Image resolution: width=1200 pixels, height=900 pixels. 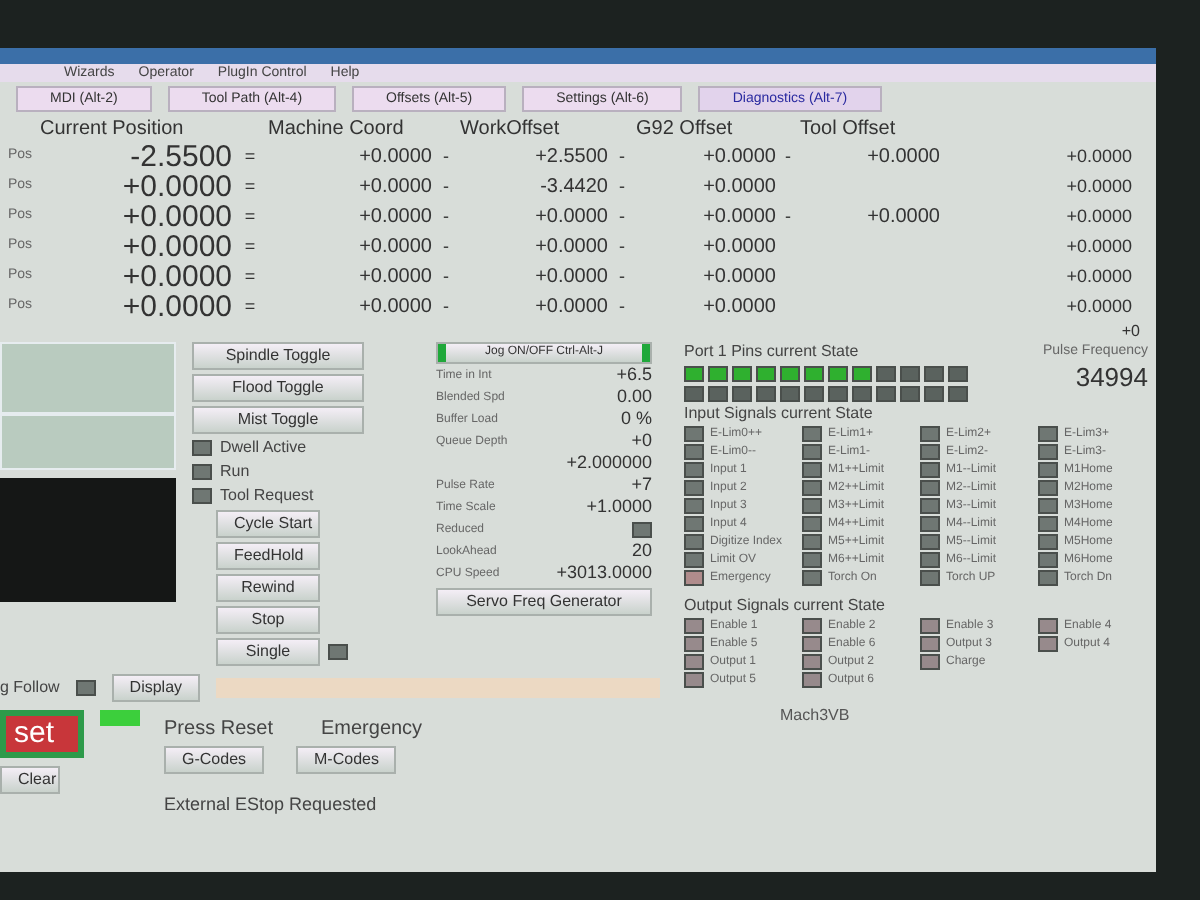 What do you see at coordinates (267, 496) in the screenshot?
I see `label: Tool Request` at bounding box center [267, 496].